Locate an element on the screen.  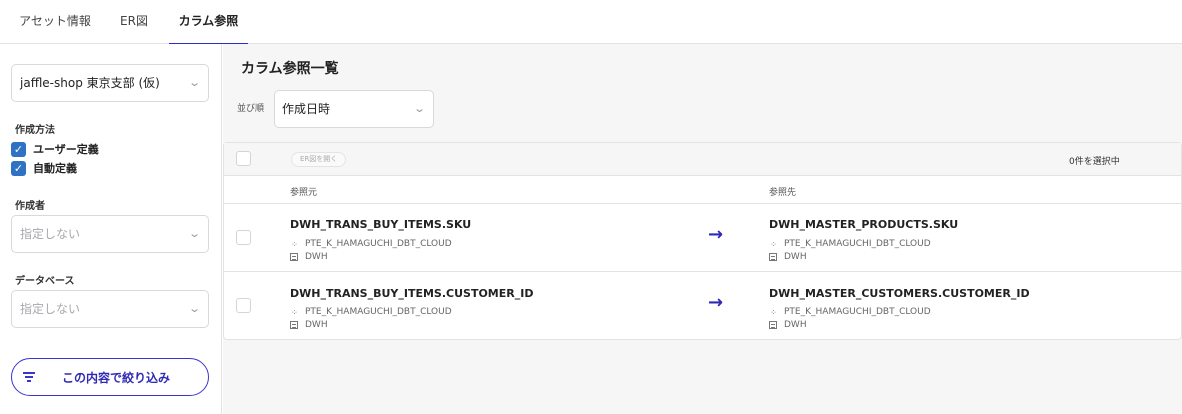
project-select-value: jaffle-shop 東京支部 (仮) is located at coordinates (90, 83).